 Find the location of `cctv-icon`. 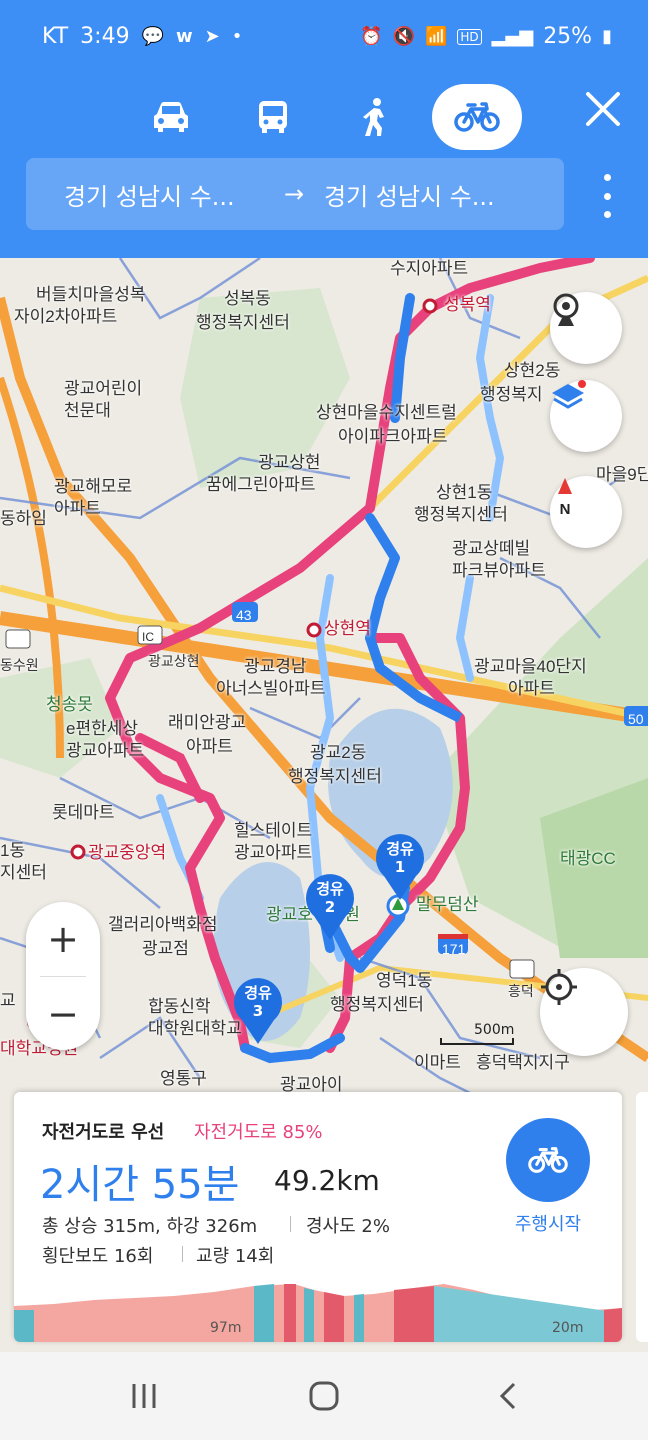

cctv-icon is located at coordinates (566, 309).